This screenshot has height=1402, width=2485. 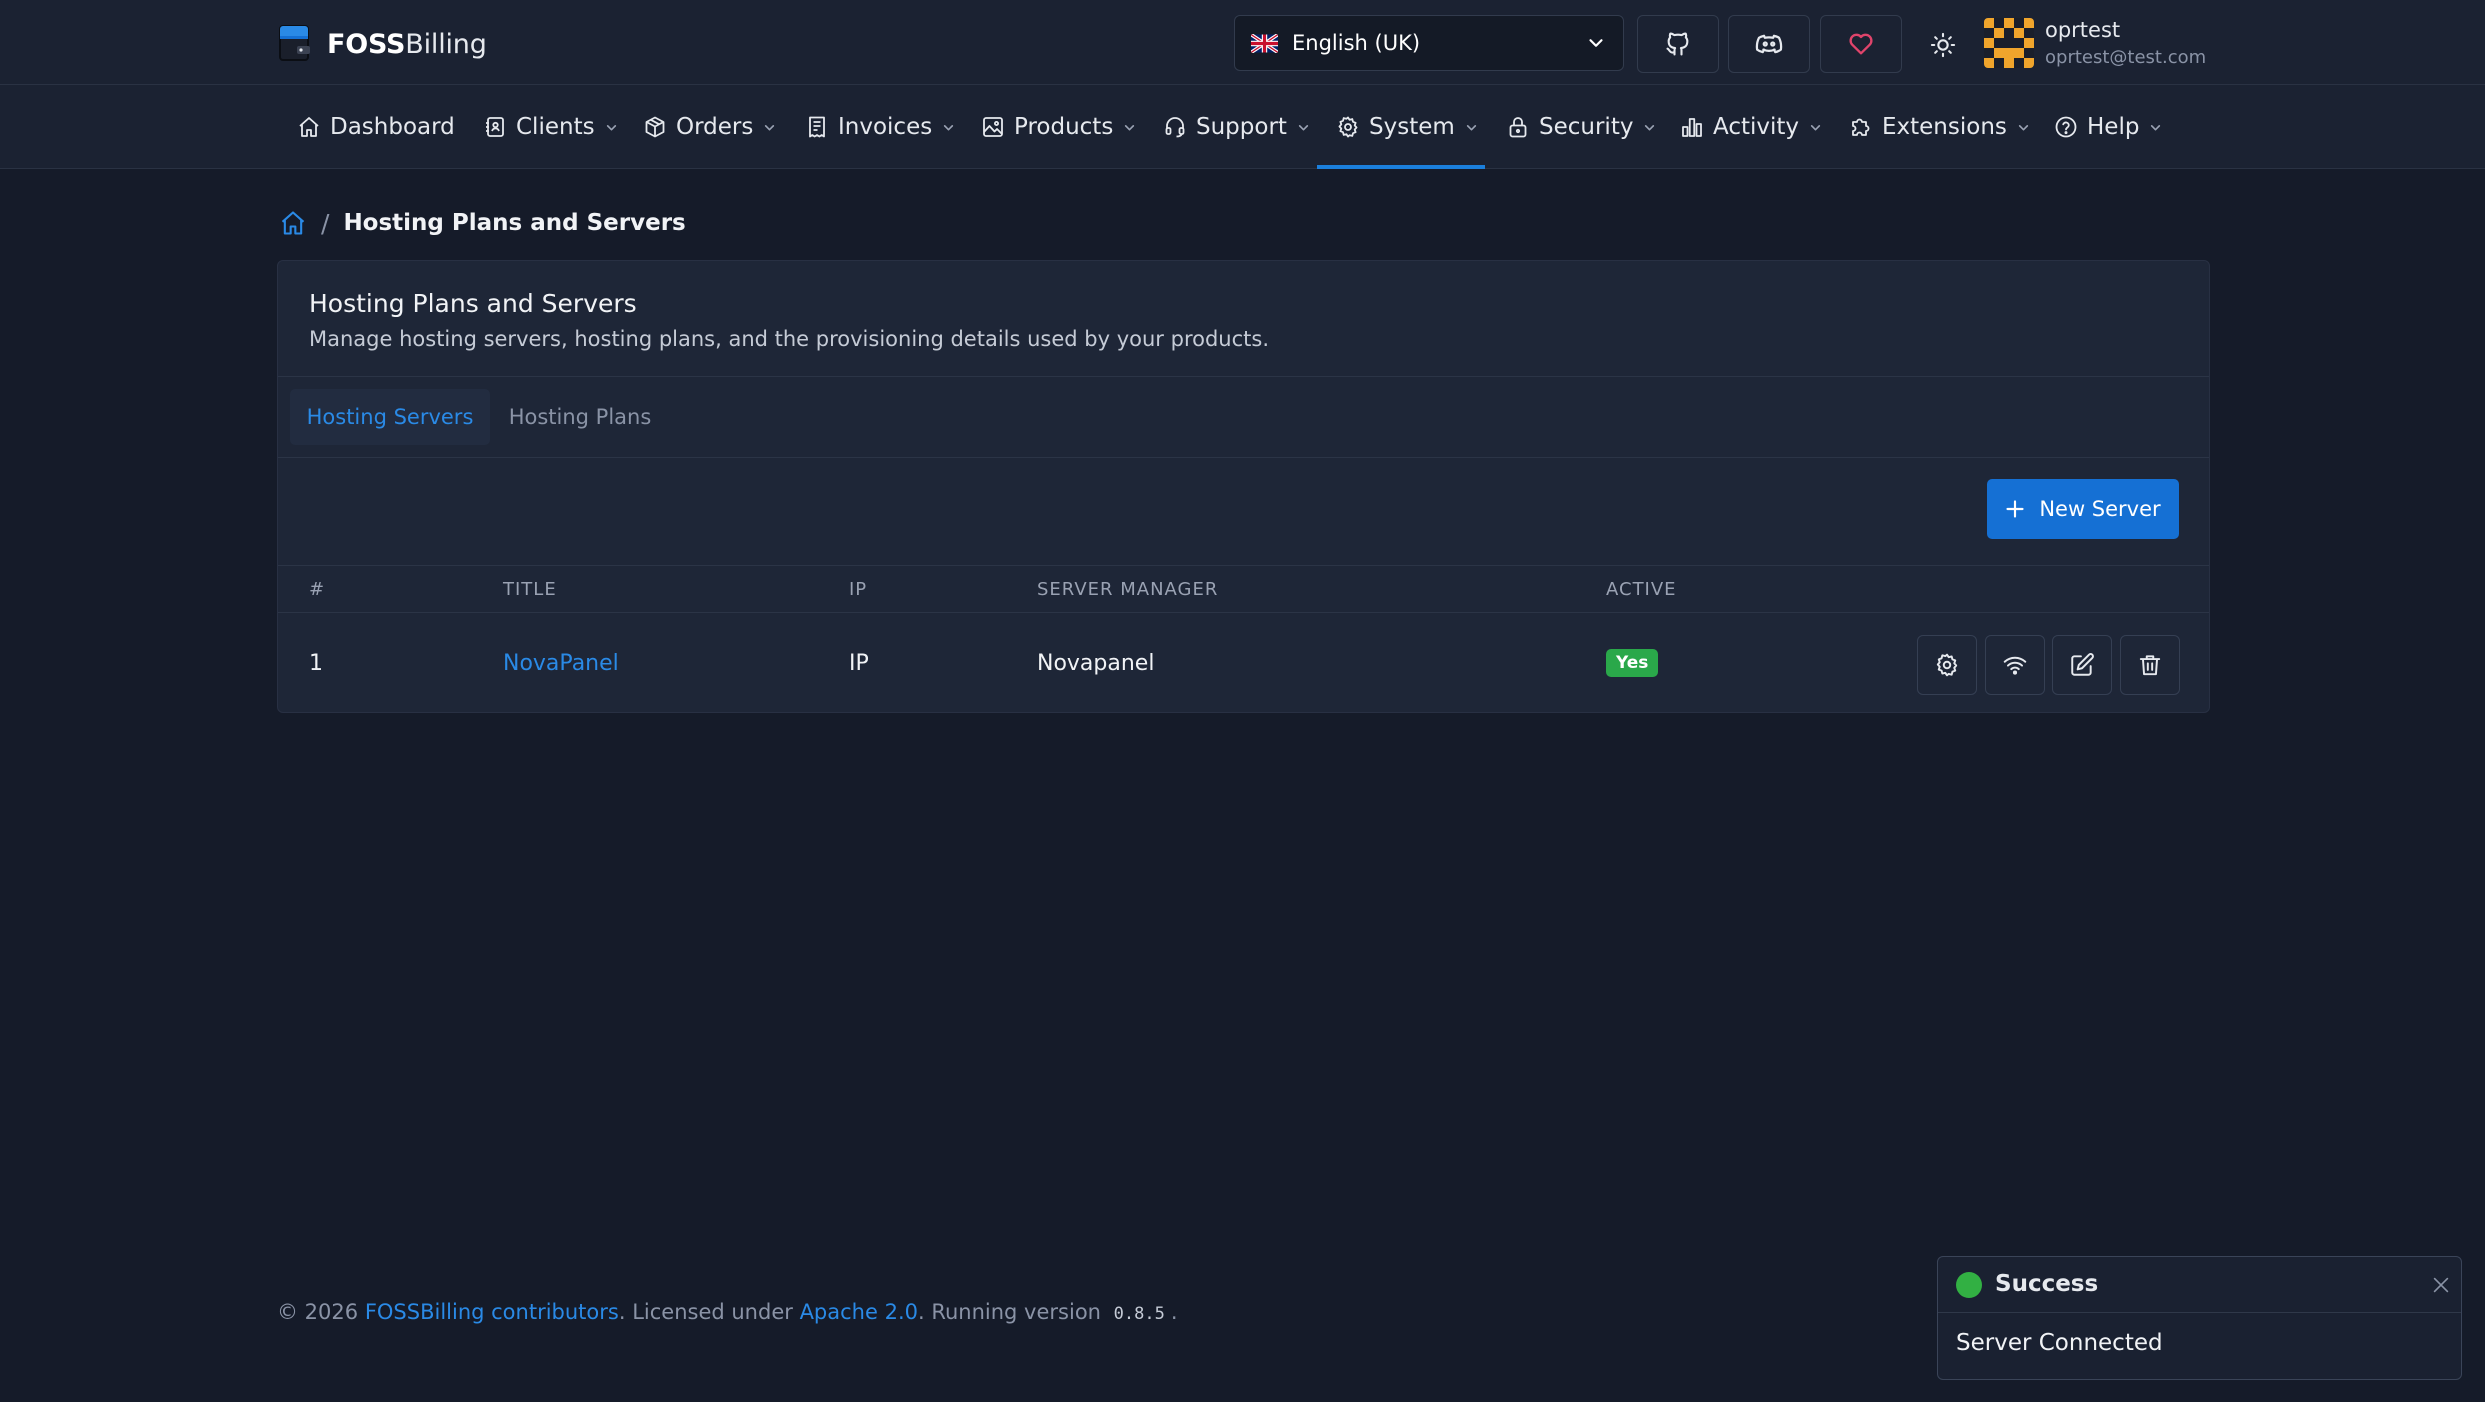 I want to click on nav-item-orders: Orders, so click(x=709, y=127).